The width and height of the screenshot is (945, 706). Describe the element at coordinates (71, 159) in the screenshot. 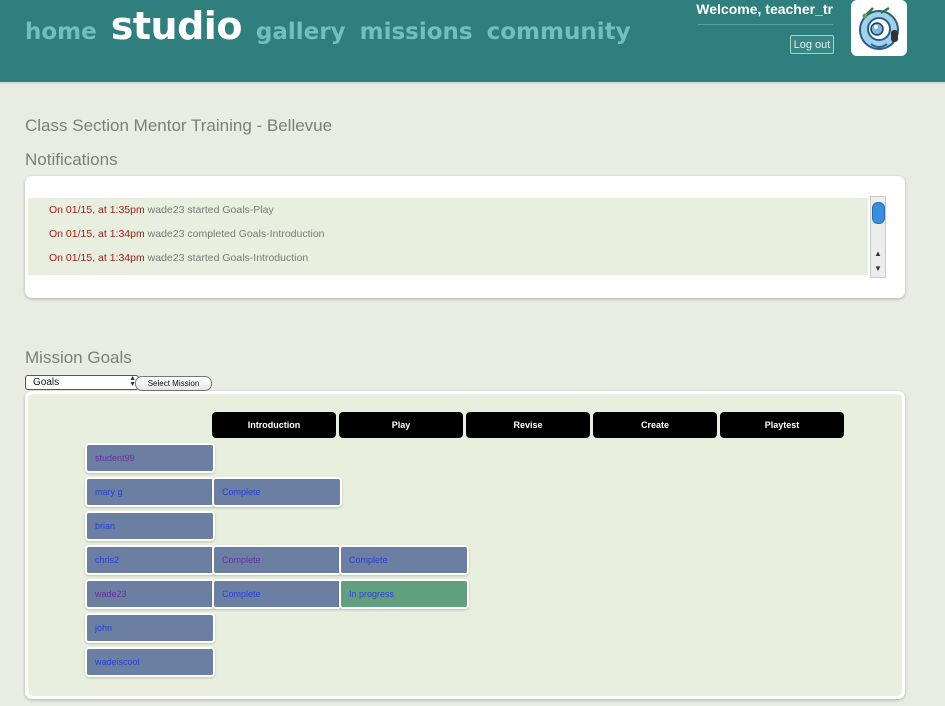

I see `notifications-title: Notifications` at that location.